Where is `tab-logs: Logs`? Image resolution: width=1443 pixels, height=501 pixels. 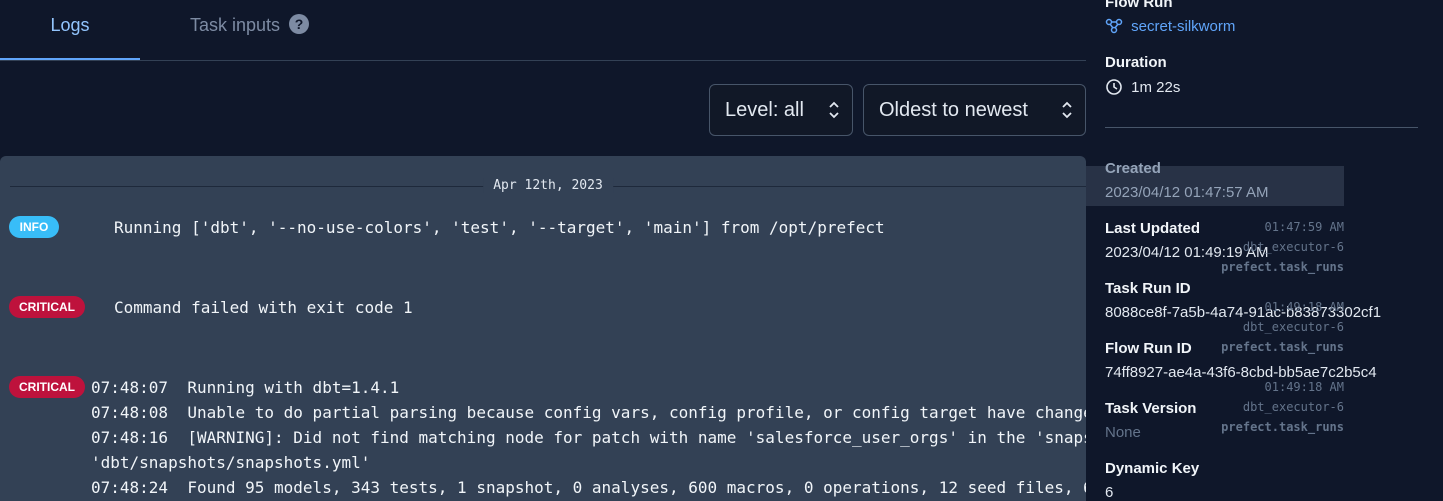 tab-logs: Logs is located at coordinates (70, 30).